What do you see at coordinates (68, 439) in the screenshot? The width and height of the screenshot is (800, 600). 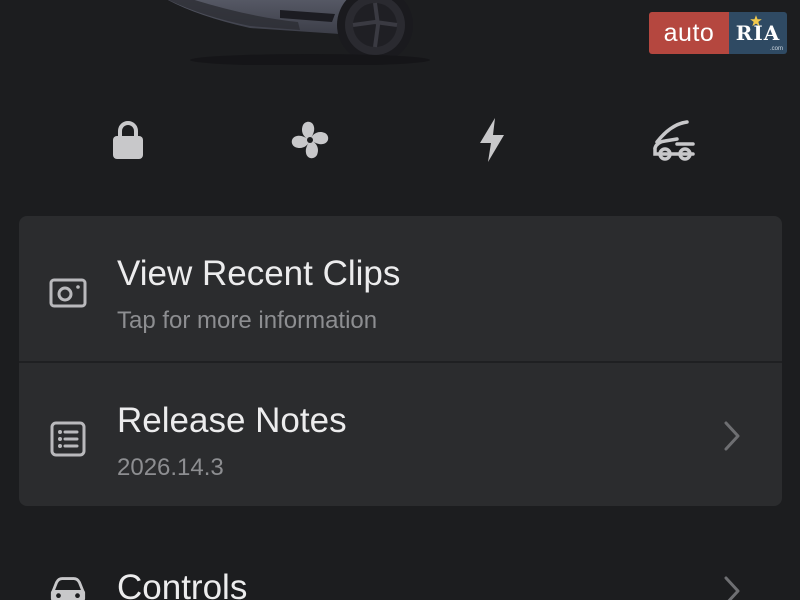 I see `list-icon` at bounding box center [68, 439].